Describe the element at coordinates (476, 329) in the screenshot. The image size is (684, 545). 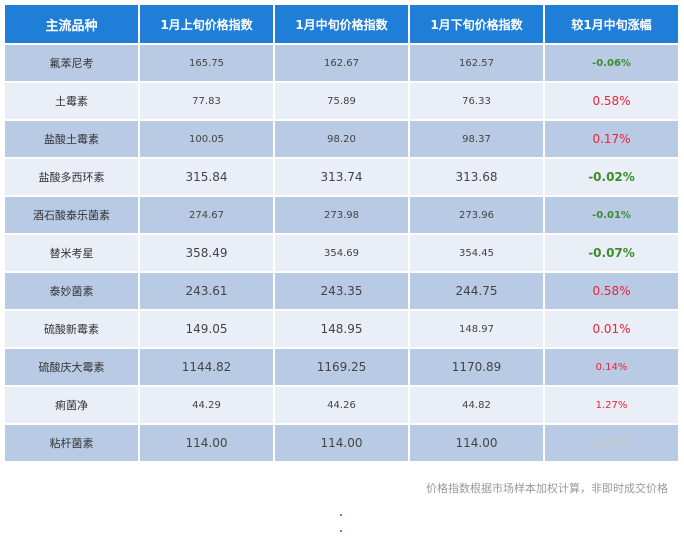
I see `late-jan-value: 148.97` at that location.